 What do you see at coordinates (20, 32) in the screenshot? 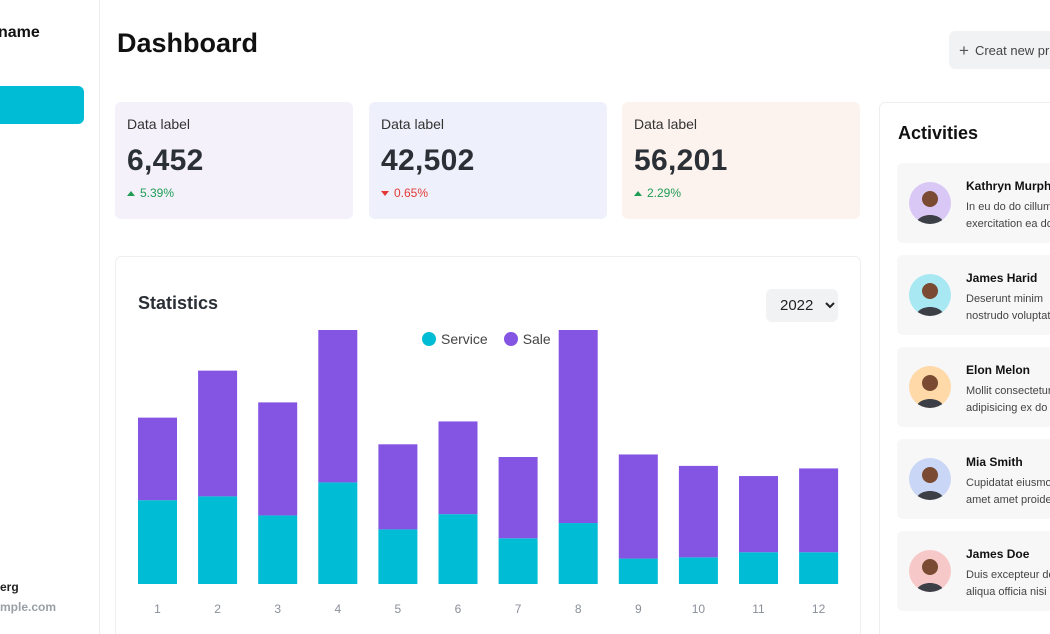
I see `brand-name: name` at bounding box center [20, 32].